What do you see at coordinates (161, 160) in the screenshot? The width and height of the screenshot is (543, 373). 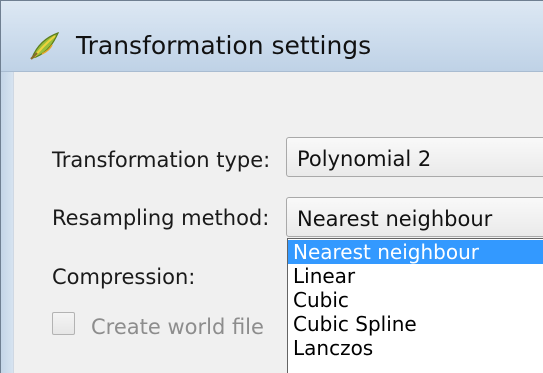 I see `transformation-type-label: Transformation type:` at bounding box center [161, 160].